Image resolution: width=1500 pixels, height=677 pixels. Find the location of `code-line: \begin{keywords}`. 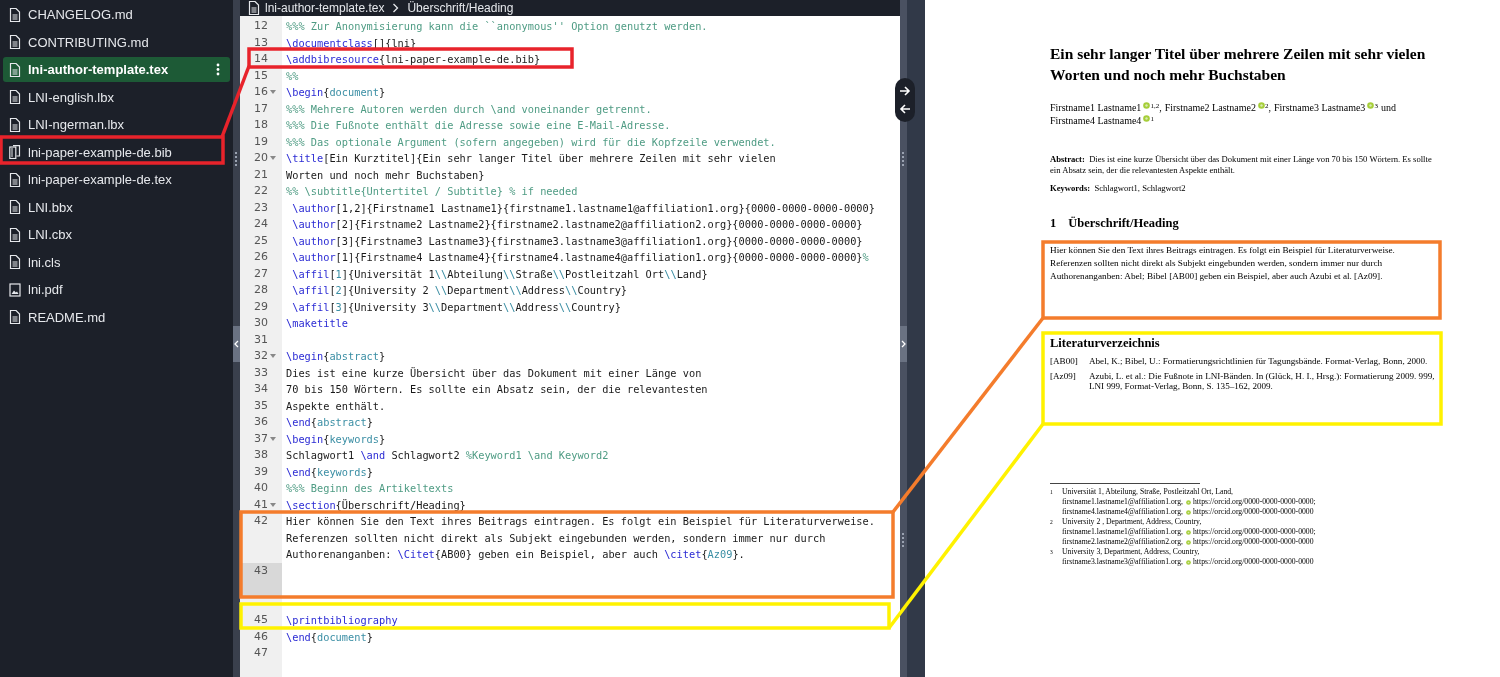

code-line: \begin{keywords} is located at coordinates (336, 439).